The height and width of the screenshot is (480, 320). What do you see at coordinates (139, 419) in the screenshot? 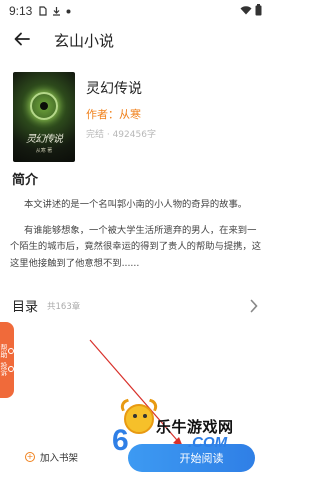
I see `mascot-icon` at bounding box center [139, 419].